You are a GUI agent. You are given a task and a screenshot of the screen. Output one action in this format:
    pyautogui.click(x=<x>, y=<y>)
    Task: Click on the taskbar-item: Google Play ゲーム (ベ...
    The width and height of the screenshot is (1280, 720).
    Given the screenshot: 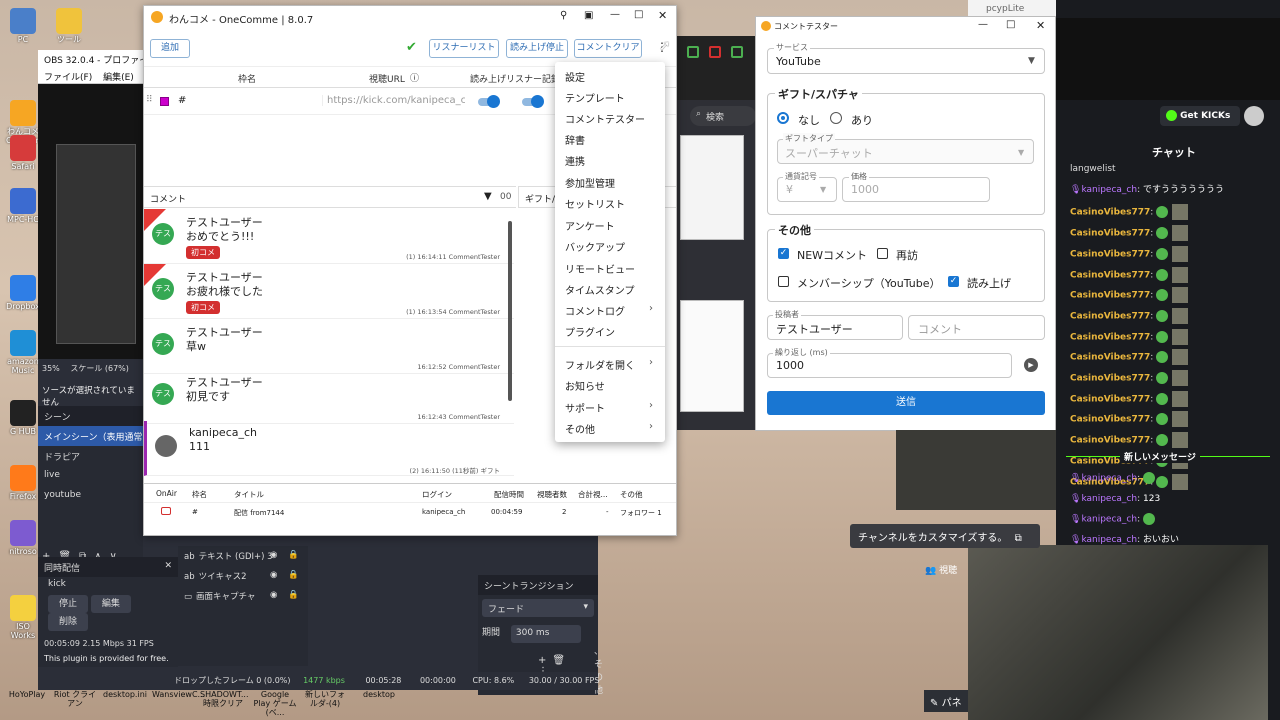 What is the action you would take?
    pyautogui.click(x=275, y=703)
    